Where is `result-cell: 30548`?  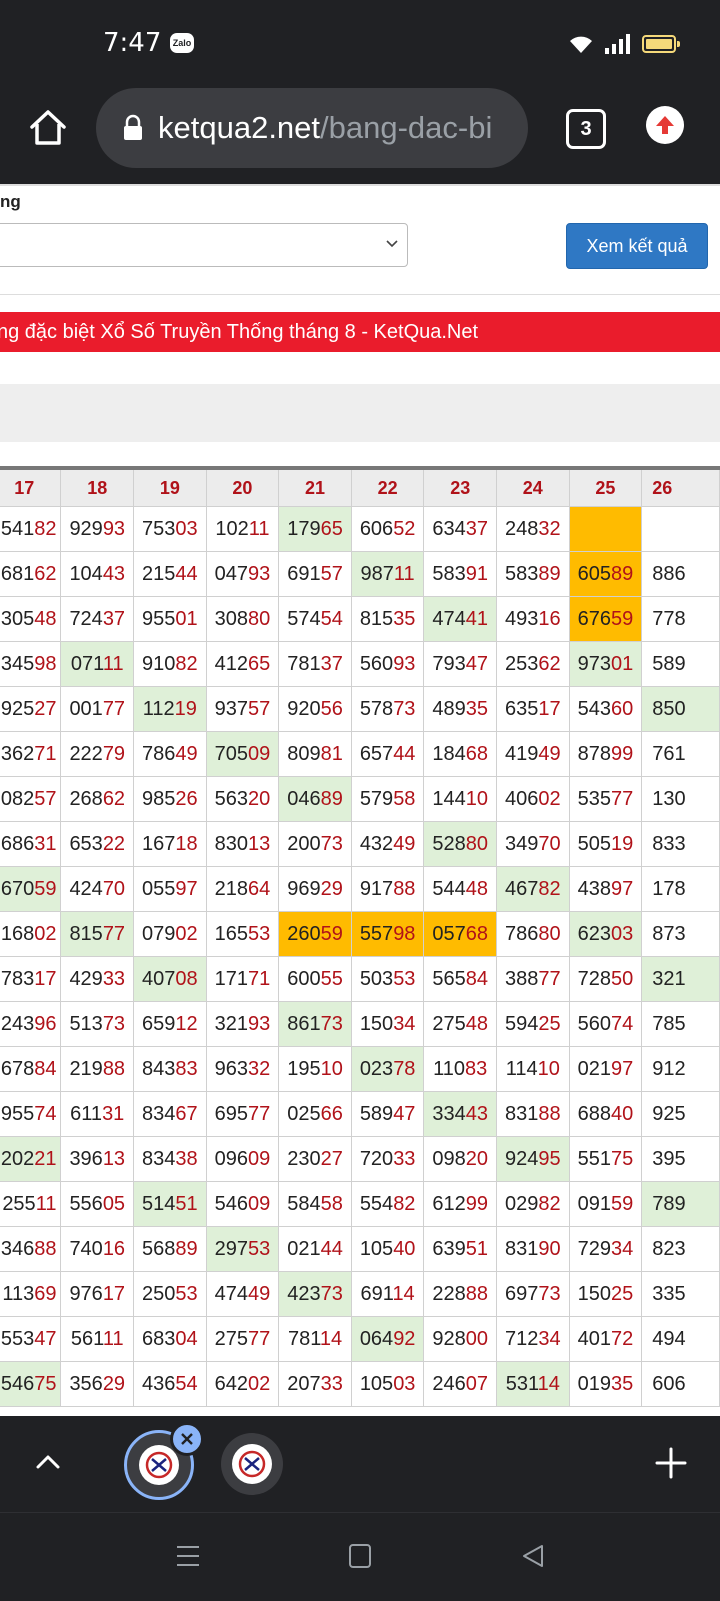
result-cell: 30548 is located at coordinates (31, 619).